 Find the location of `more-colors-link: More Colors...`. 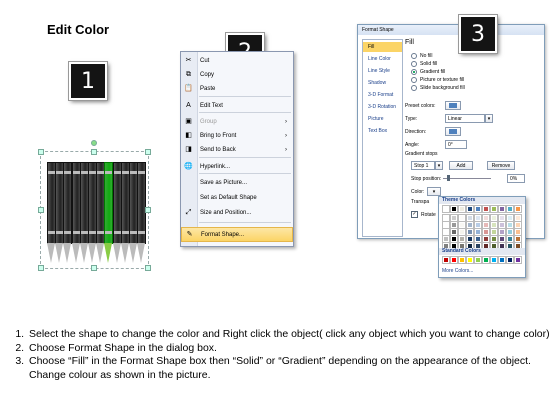

more-colors-link: More Colors... is located at coordinates (457, 271).